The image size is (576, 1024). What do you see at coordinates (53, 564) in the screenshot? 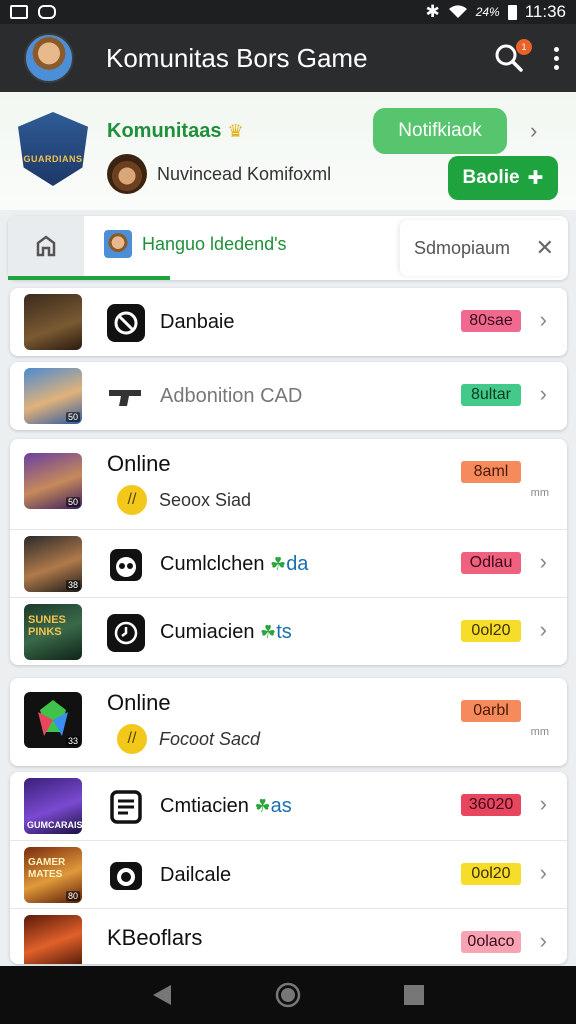
I see `game-thumbnail: 38` at bounding box center [53, 564].